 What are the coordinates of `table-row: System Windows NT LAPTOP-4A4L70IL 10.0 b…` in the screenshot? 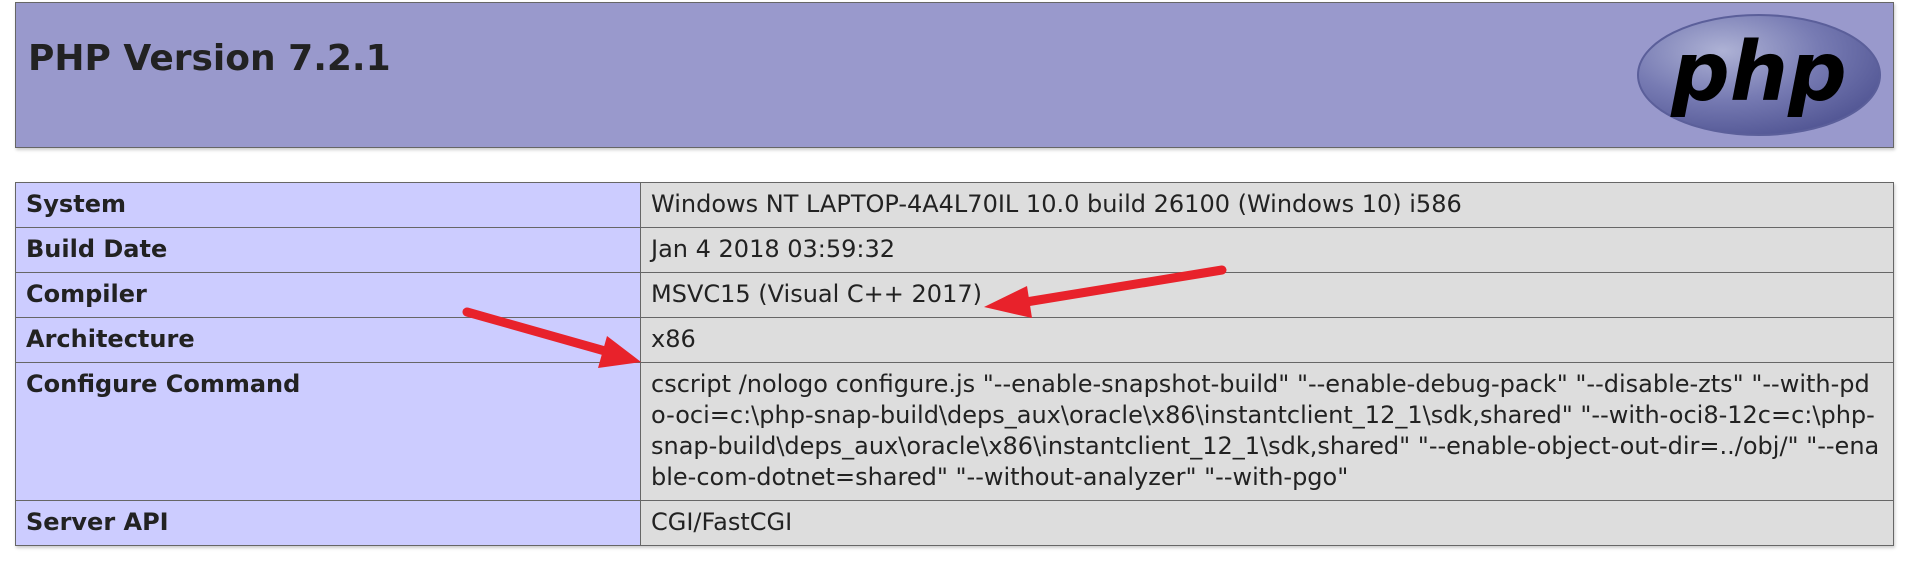 It's located at (954, 205).